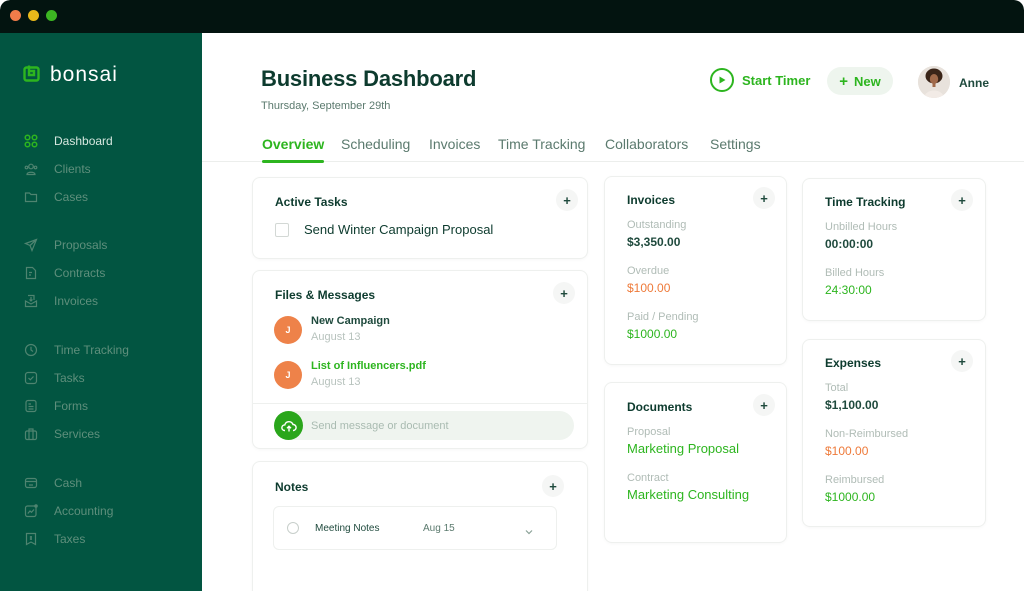 The height and width of the screenshot is (591, 1024). What do you see at coordinates (326, 106) in the screenshot?
I see `page-date: Thursday, September 29th` at bounding box center [326, 106].